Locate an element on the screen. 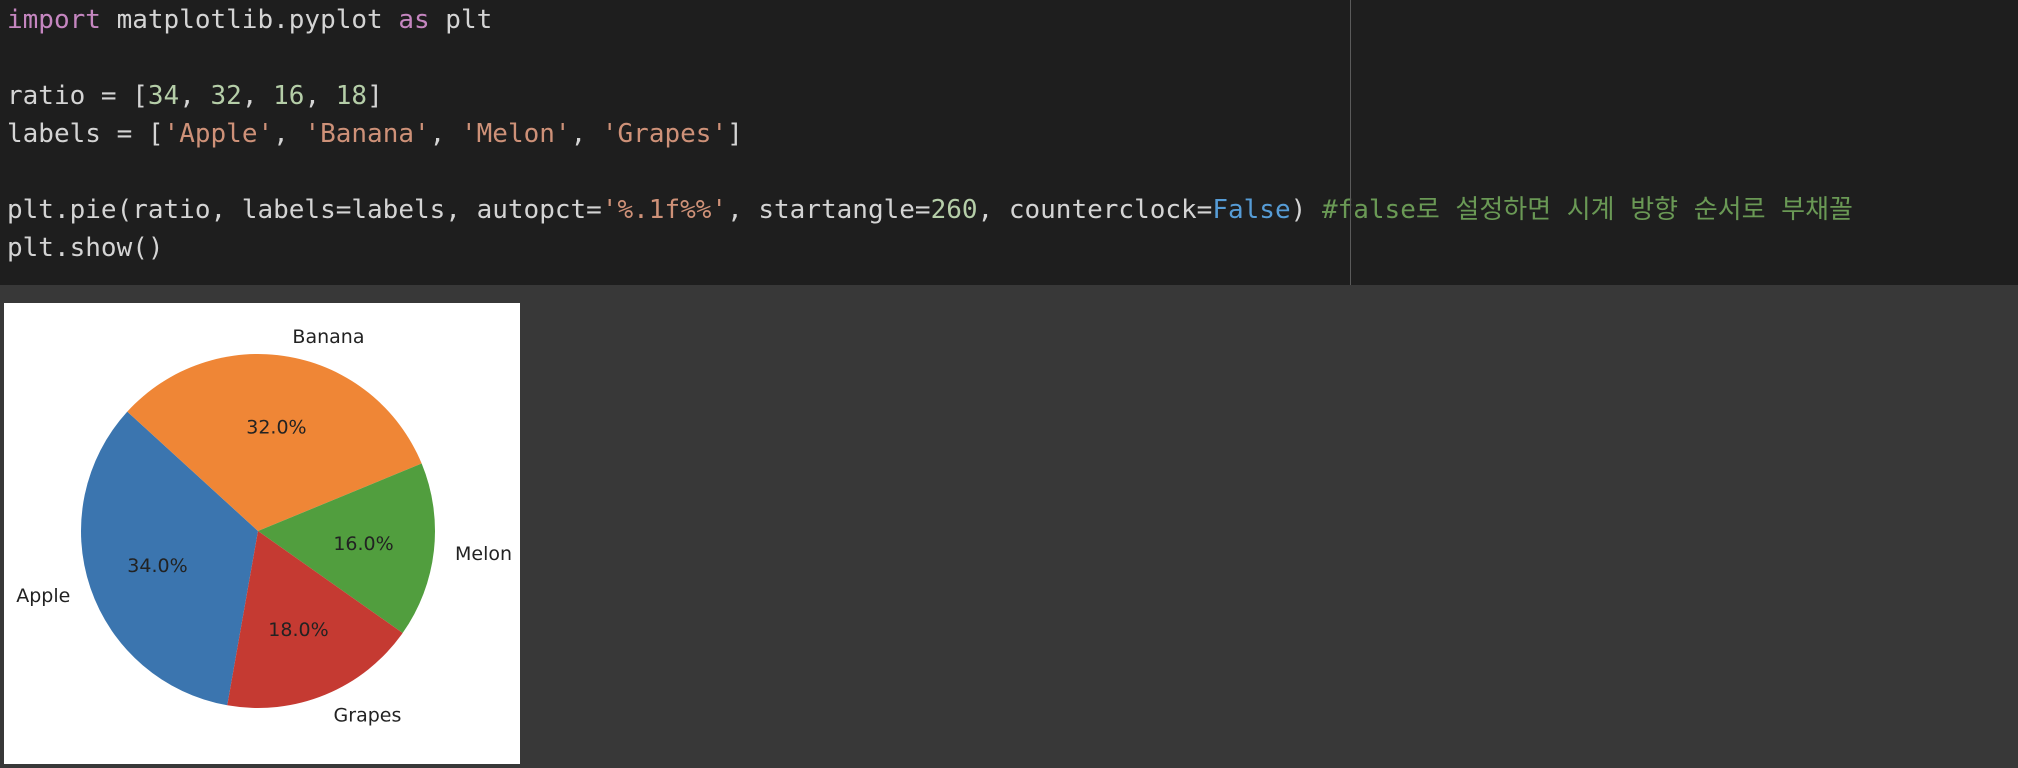 The width and height of the screenshot is (2018, 768). module-name: matplotlib.pyplot is located at coordinates (249, 20).